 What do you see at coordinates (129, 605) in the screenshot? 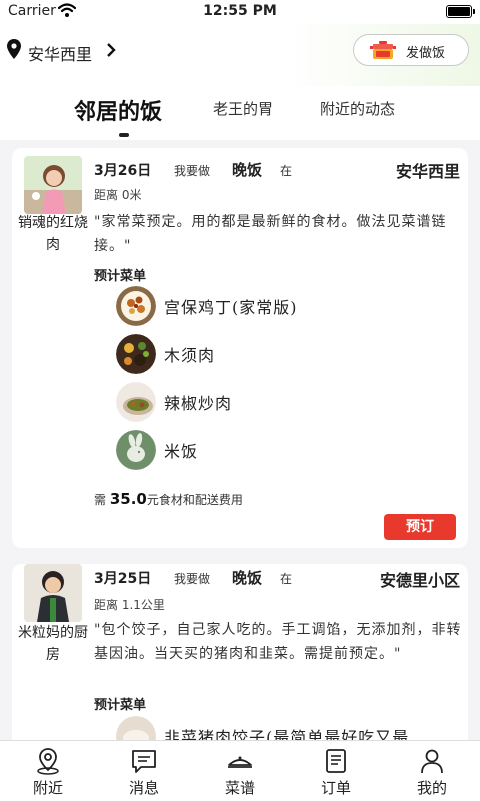
I see `distance: 距离 1.1公里` at bounding box center [129, 605].